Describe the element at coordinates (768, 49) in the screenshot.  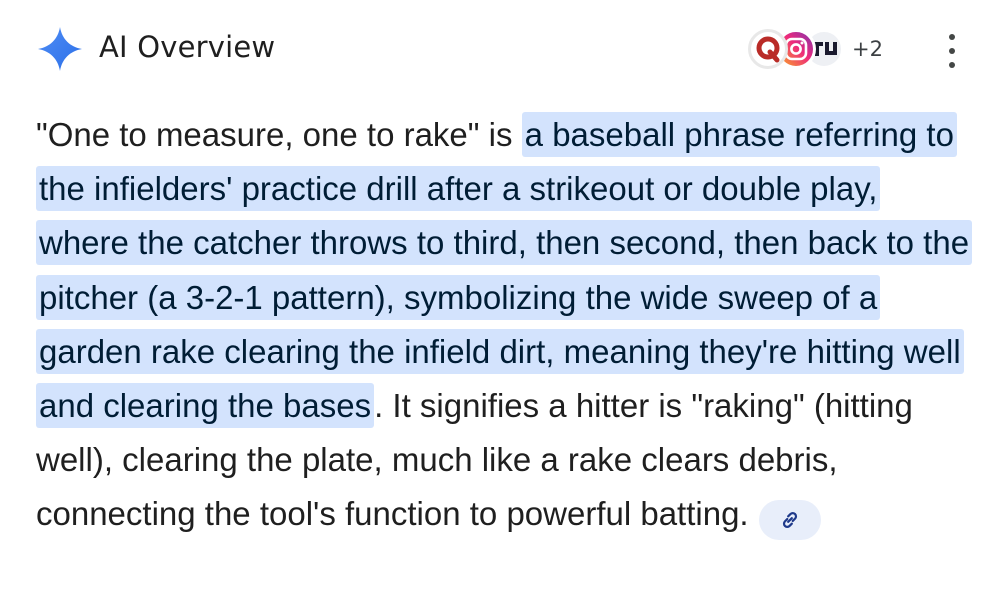
I see `quora-icon` at that location.